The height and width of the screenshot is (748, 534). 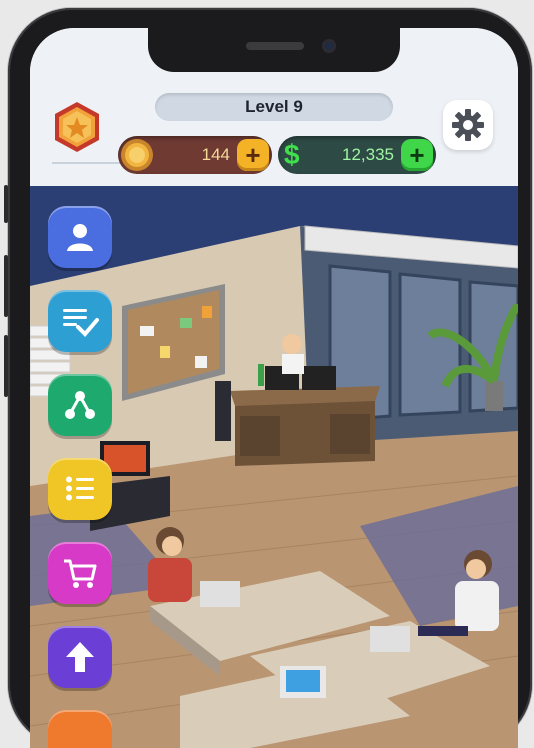 I want to click on network-button, so click(x=80, y=405).